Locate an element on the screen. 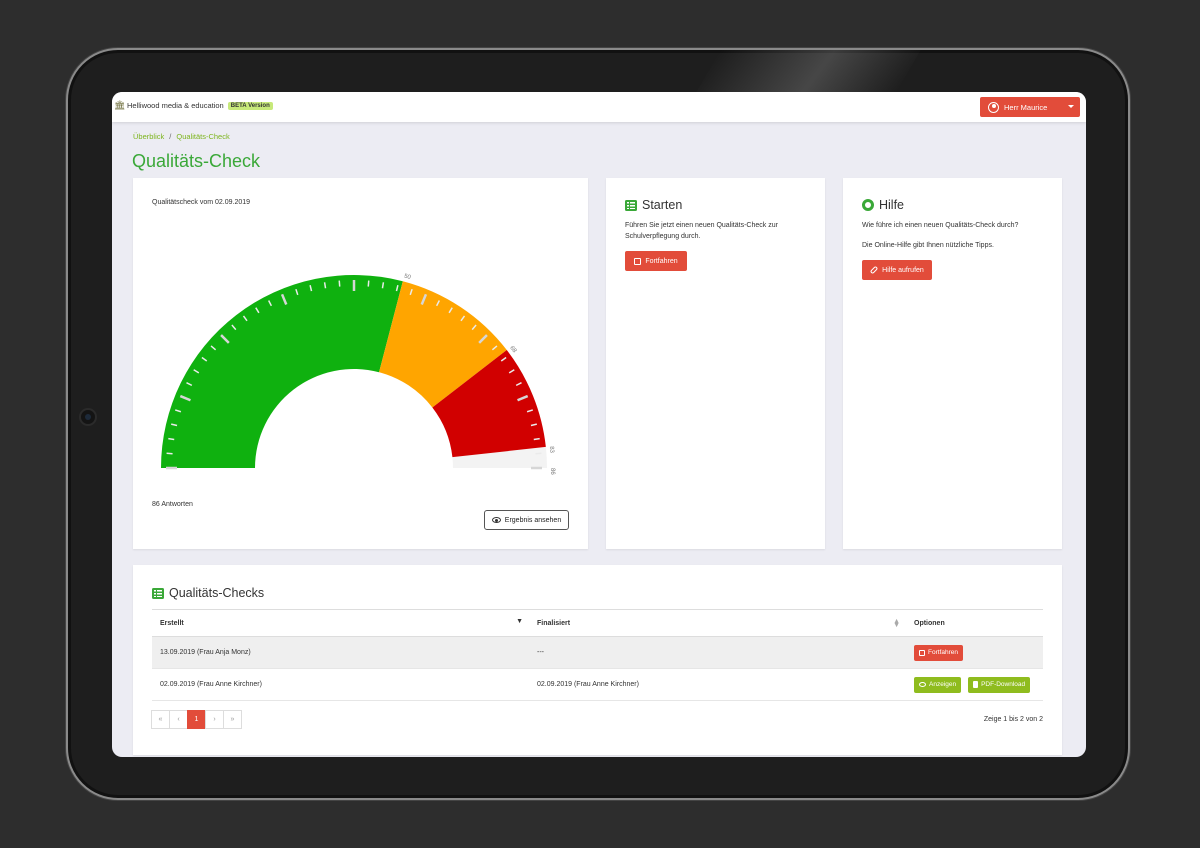  row-continue-label: Fortfahren is located at coordinates (943, 652).